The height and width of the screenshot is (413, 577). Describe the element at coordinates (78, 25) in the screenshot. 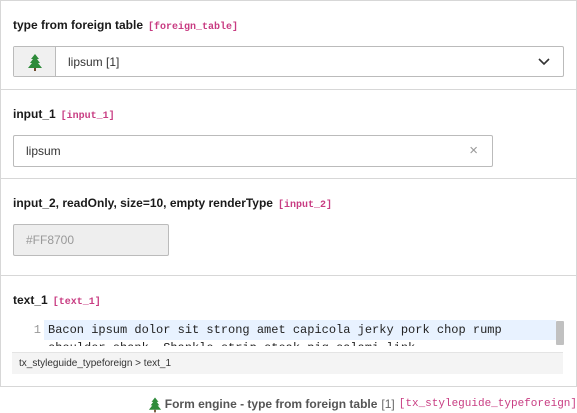

I see `foreign-table-label-text: type from foreign table` at that location.